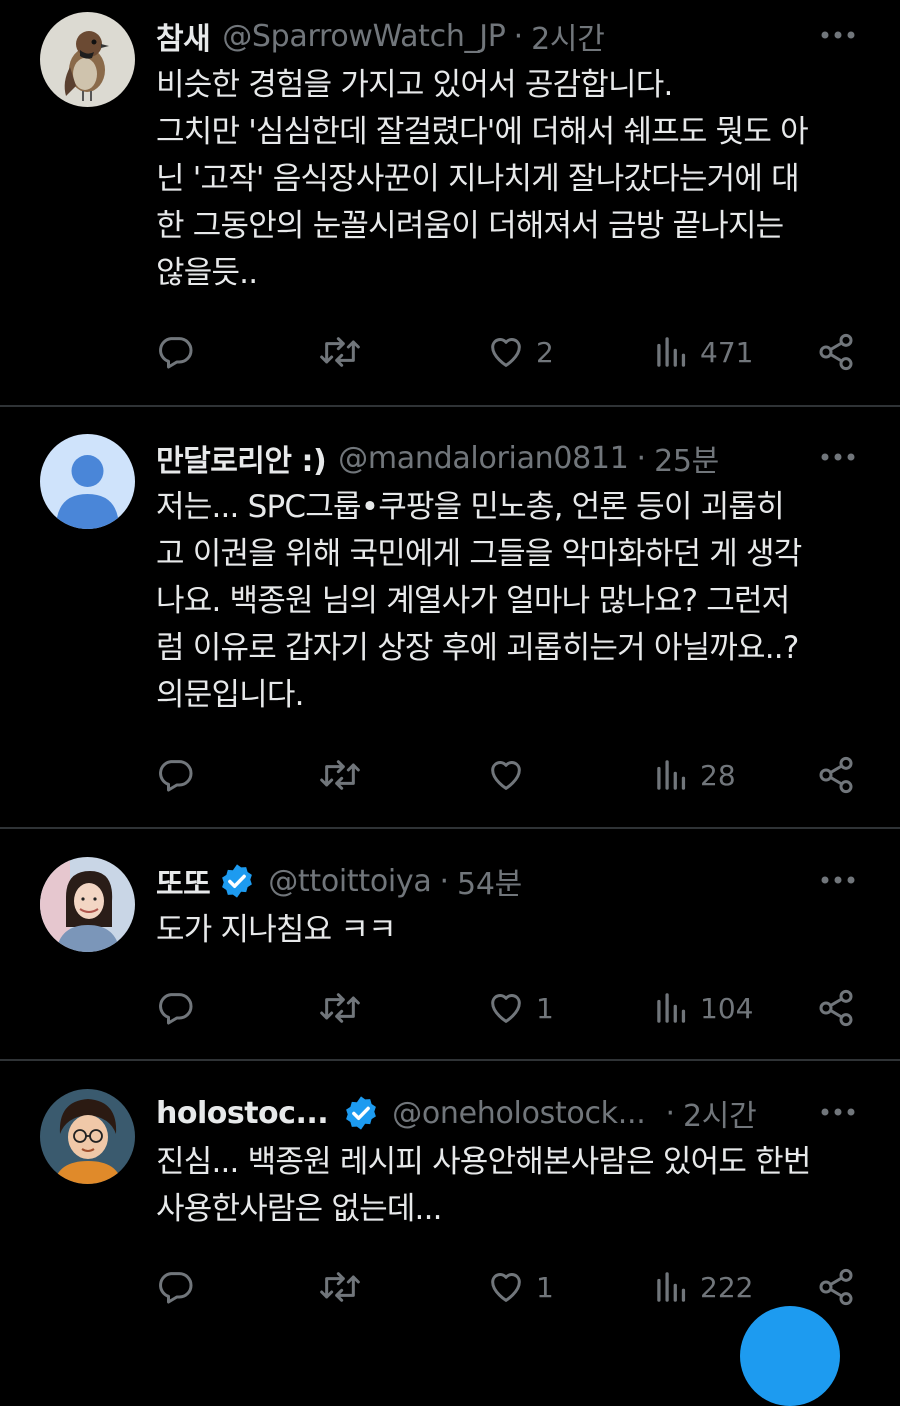 The width and height of the screenshot is (900, 1406). I want to click on default-person-icon, so click(87, 481).